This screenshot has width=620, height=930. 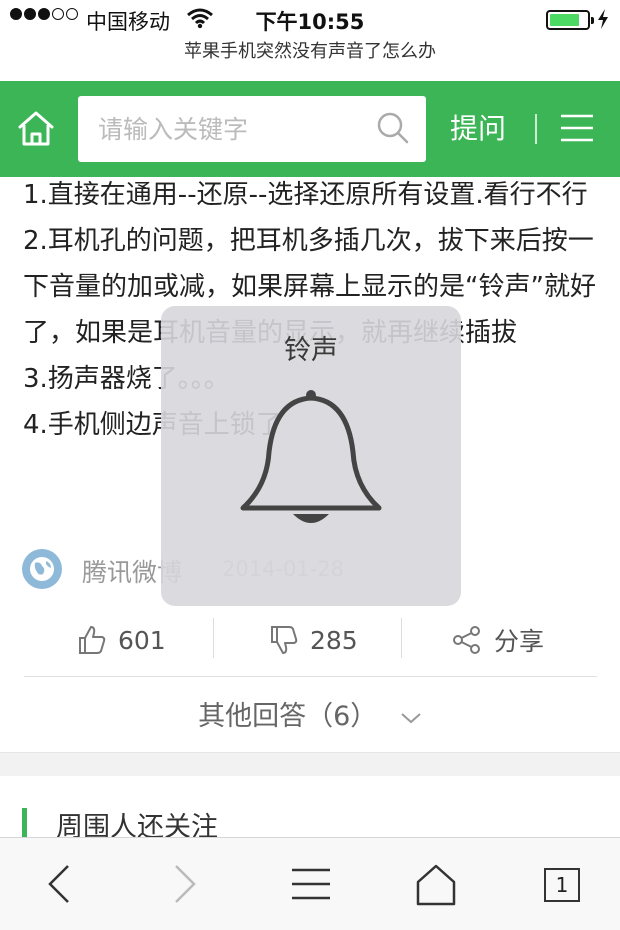 I want to click on answer-actions: 601 285 分享, so click(x=310, y=640).